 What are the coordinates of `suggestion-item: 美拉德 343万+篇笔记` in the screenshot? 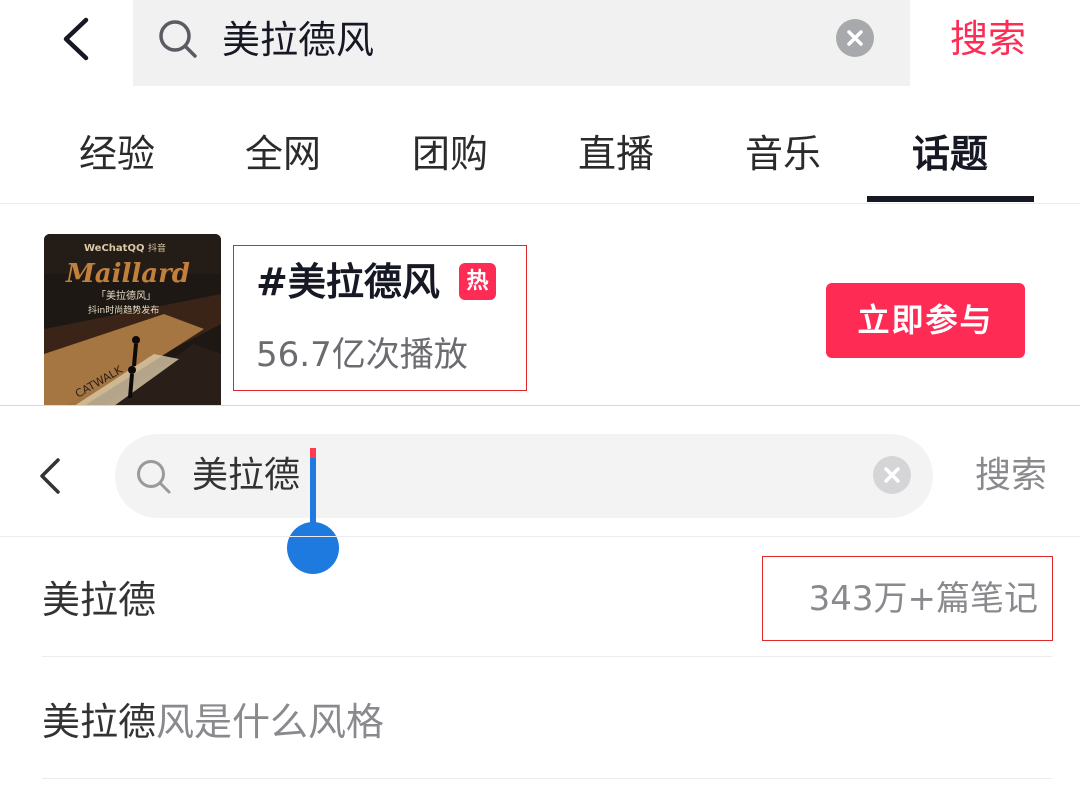 It's located at (547, 597).